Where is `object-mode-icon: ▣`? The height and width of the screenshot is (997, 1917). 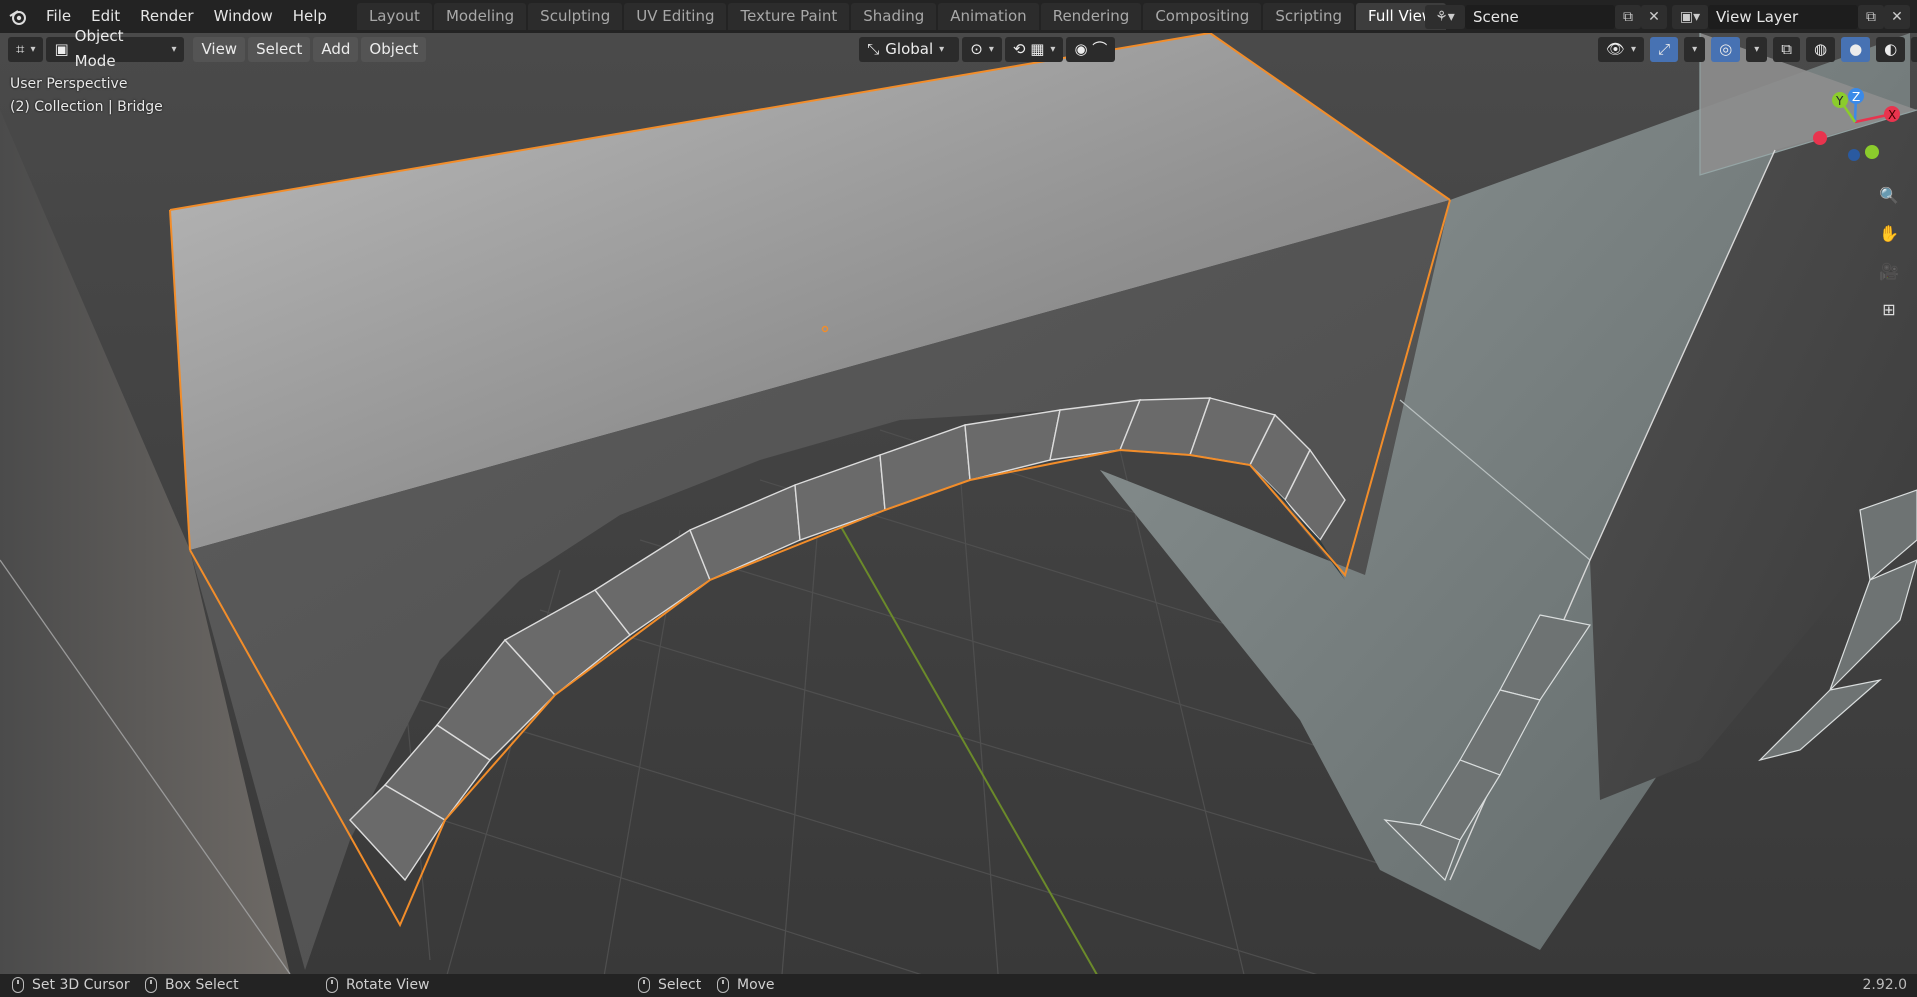
object-mode-icon: ▣ is located at coordinates (61, 48).